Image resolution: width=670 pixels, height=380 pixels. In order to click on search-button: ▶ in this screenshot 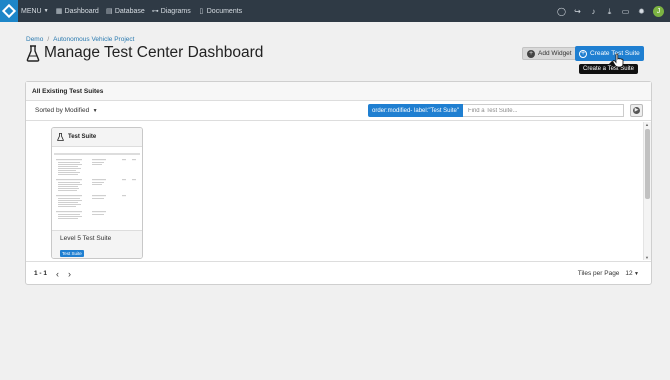, I will do `click(636, 110)`.